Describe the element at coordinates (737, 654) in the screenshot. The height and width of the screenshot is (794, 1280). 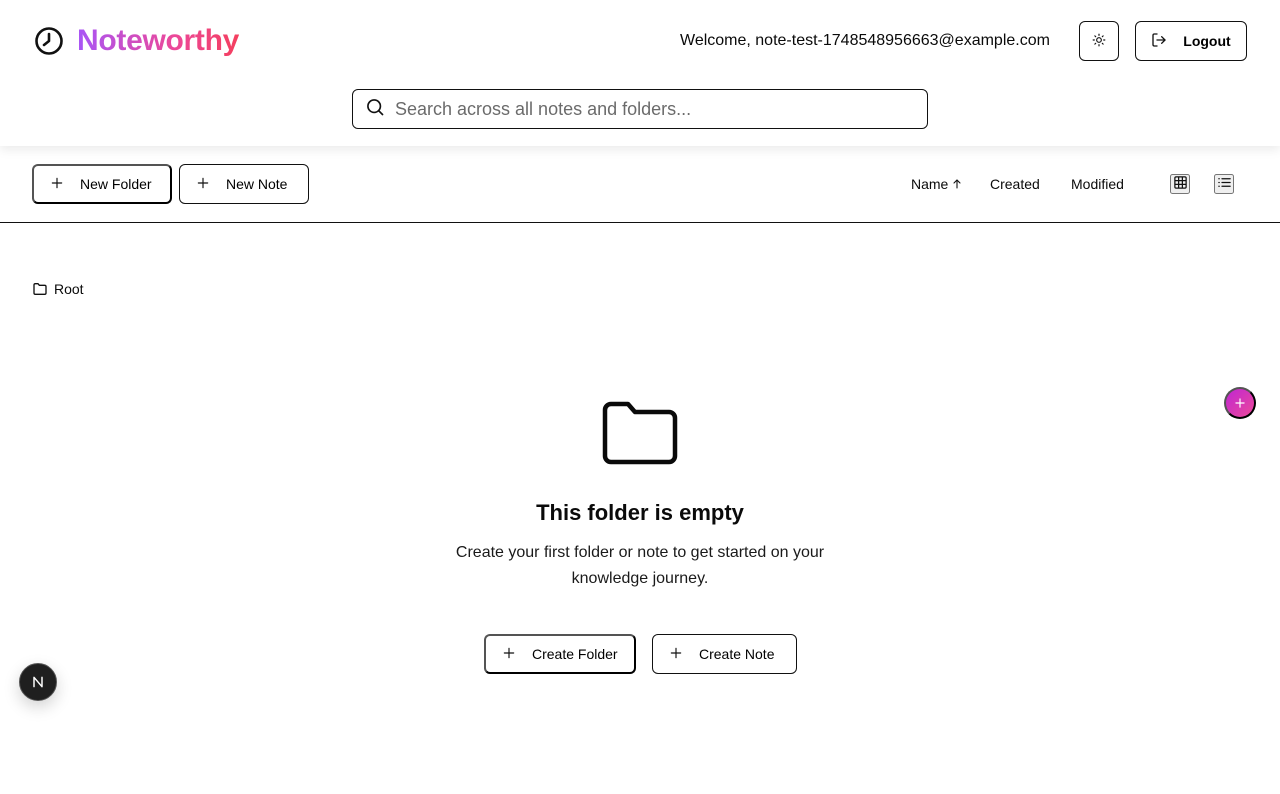
I see `create-note-label: Create Note` at that location.